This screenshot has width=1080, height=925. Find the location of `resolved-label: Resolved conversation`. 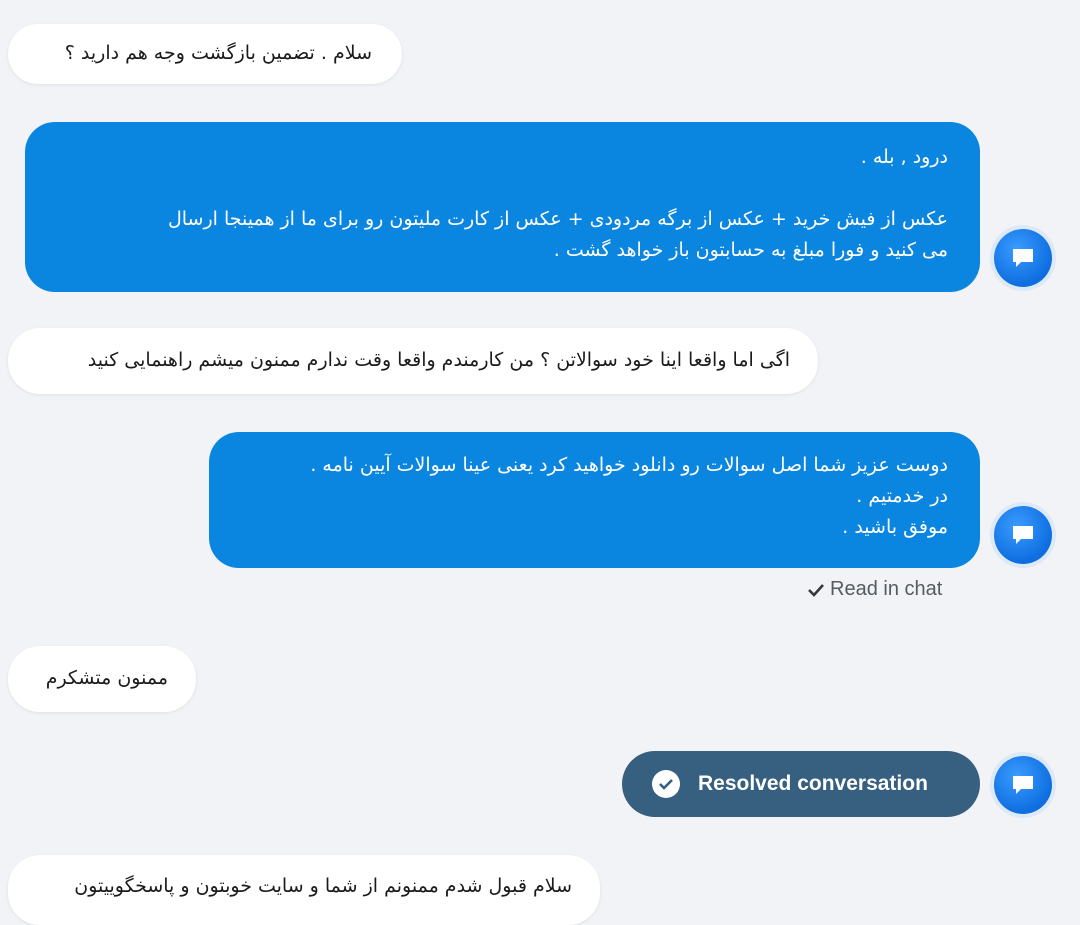

resolved-label: Resolved conversation is located at coordinates (813, 783).